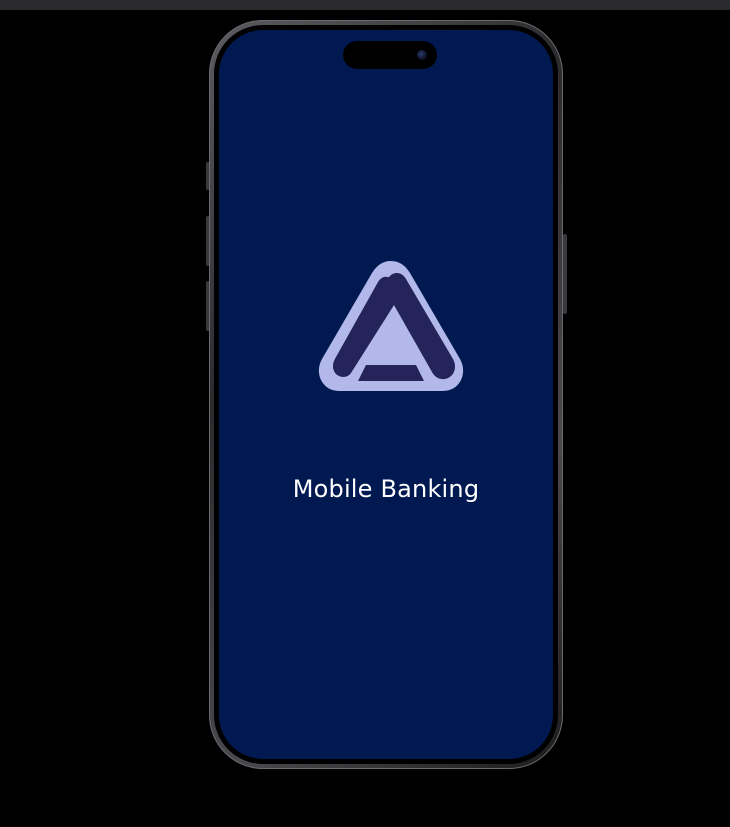  What do you see at coordinates (422, 55) in the screenshot?
I see `front-camera-icon` at bounding box center [422, 55].